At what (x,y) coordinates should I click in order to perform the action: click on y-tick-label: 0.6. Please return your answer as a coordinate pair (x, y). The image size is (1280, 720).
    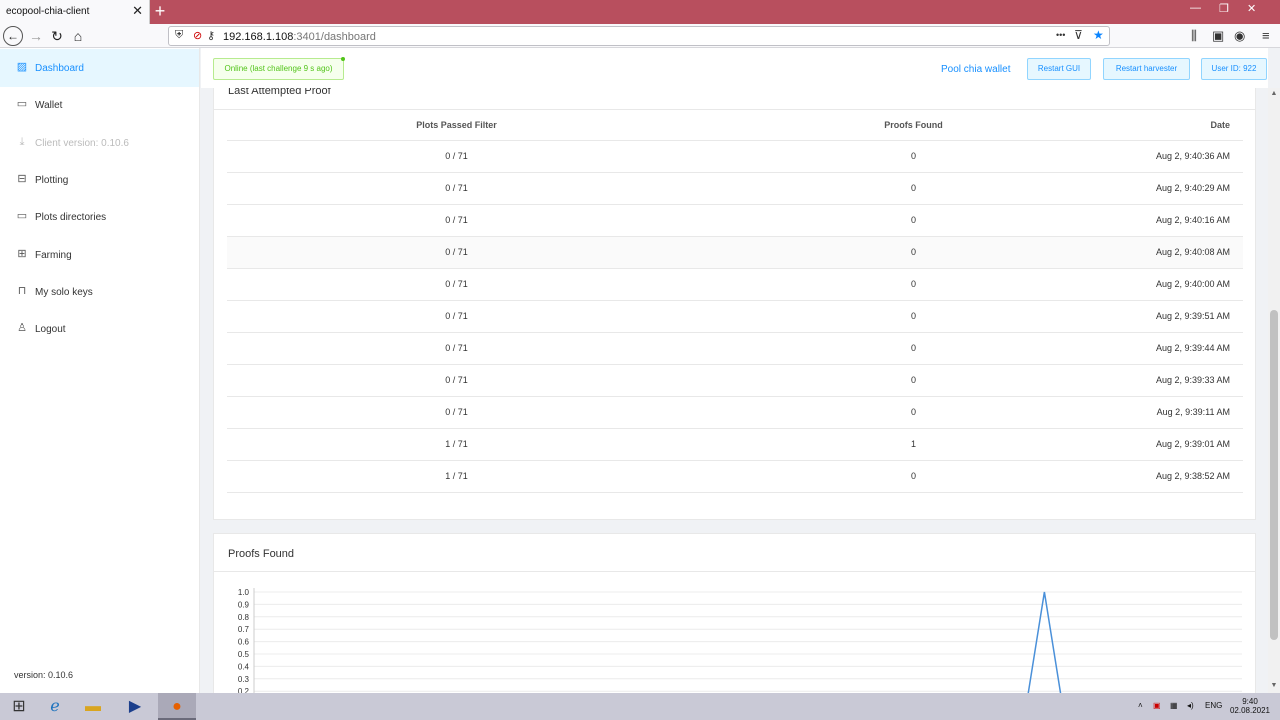
    Looking at the image, I should click on (244, 642).